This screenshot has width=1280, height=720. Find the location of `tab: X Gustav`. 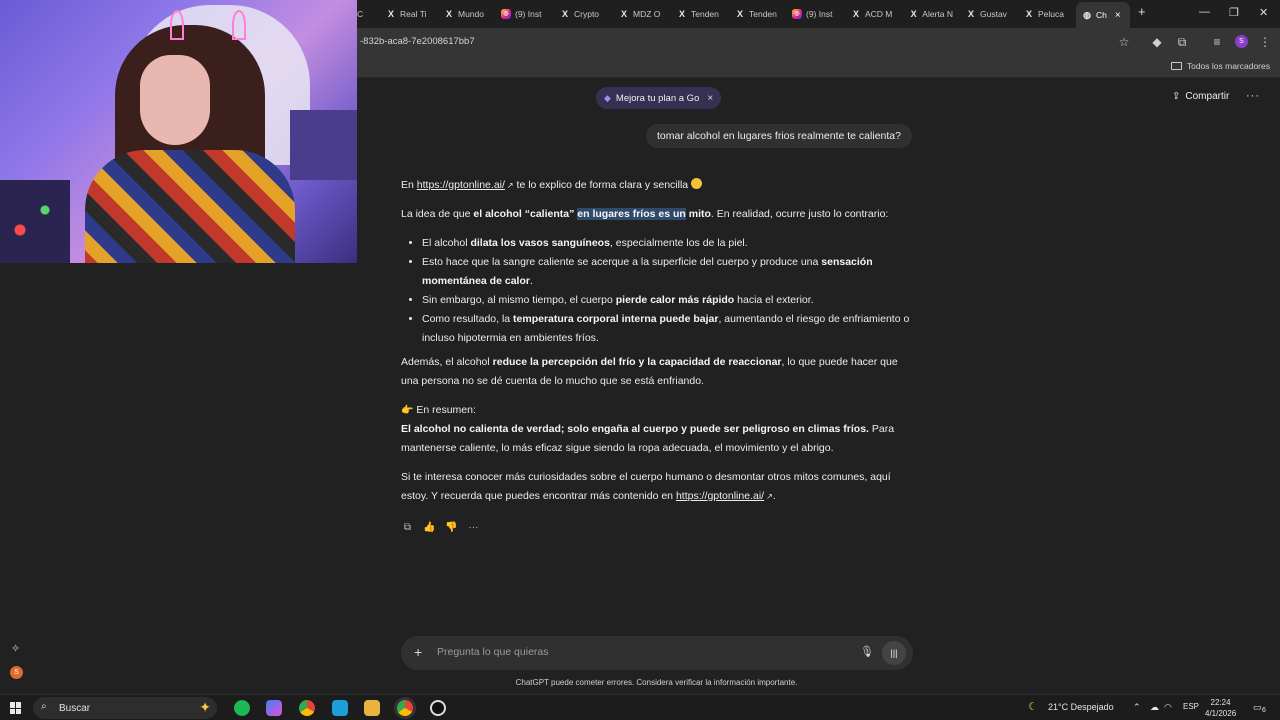

tab: X Gustav is located at coordinates (988, 14).